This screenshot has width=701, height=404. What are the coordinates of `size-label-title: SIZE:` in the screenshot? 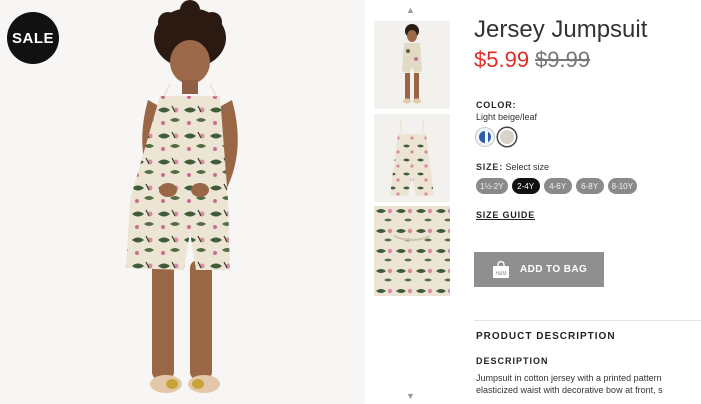 It's located at (490, 167).